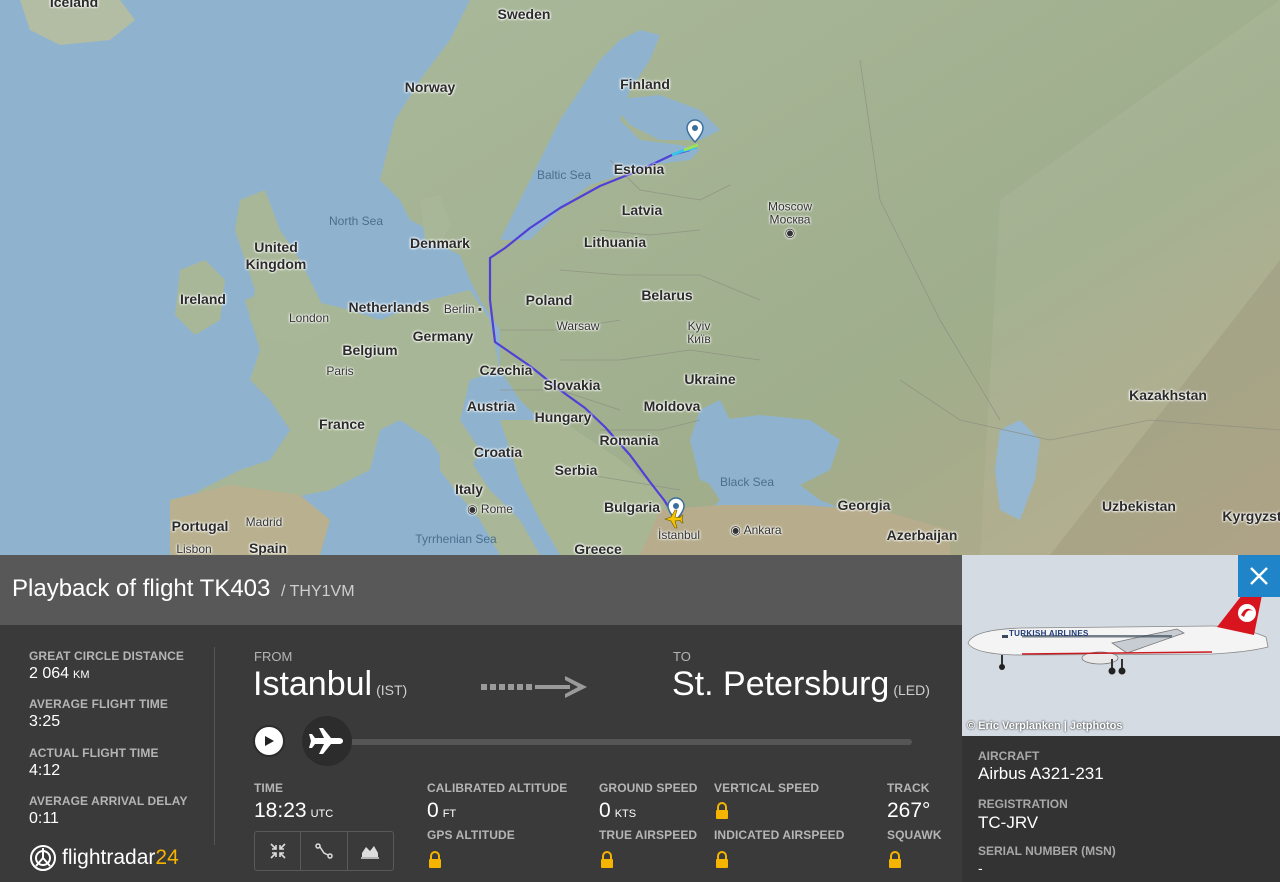  What do you see at coordinates (524, 14) in the screenshot?
I see `map-label-sweden: Sweden` at bounding box center [524, 14].